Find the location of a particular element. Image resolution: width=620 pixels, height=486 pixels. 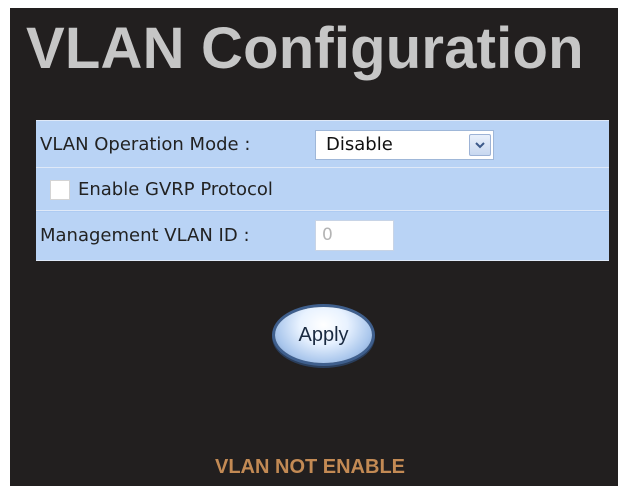

management-vlan-id-input: 0 is located at coordinates (354, 235).